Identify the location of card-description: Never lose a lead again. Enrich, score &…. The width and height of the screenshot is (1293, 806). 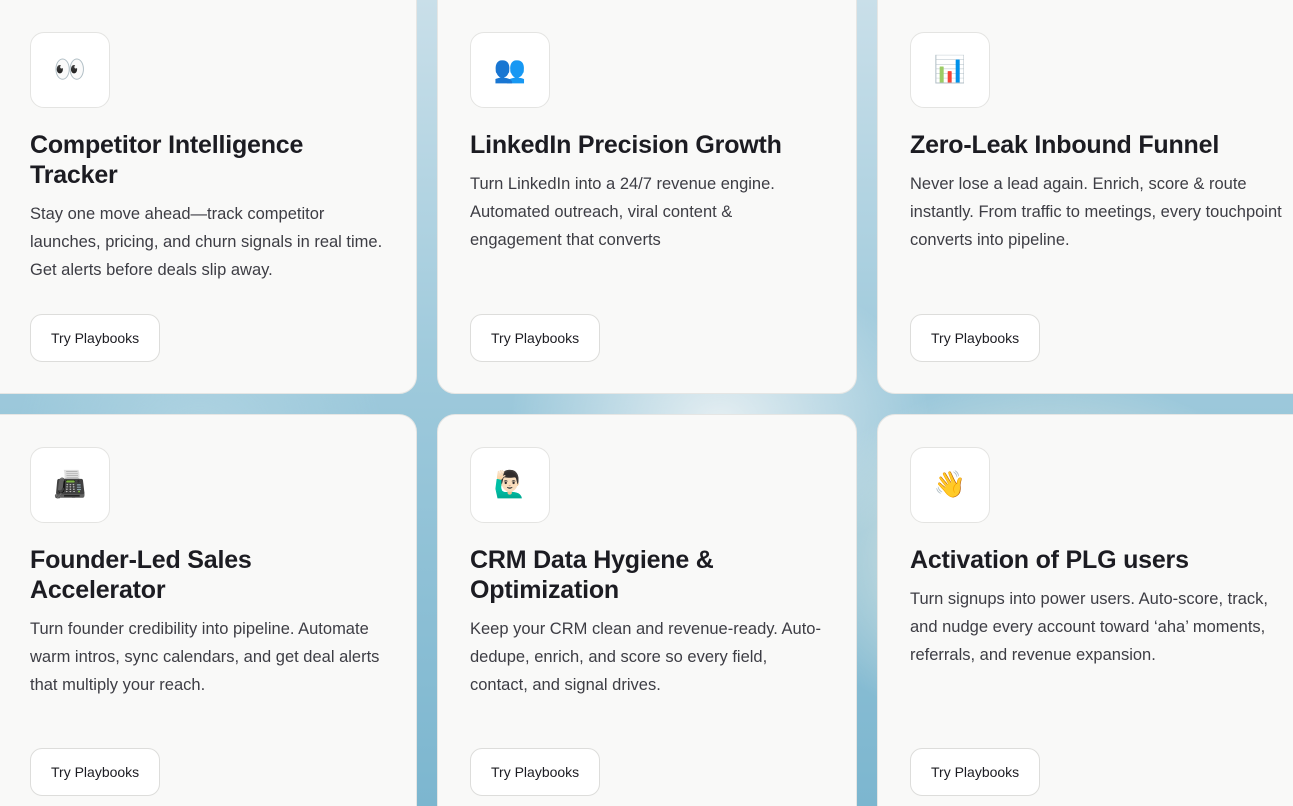
(1096, 212).